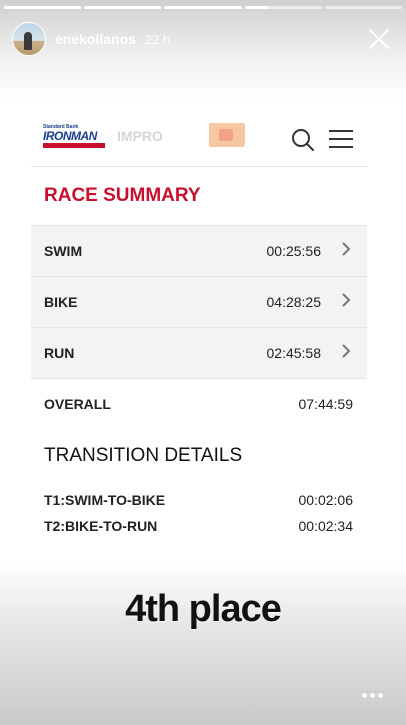  What do you see at coordinates (61, 302) in the screenshot?
I see `split-label: BIKE` at bounding box center [61, 302].